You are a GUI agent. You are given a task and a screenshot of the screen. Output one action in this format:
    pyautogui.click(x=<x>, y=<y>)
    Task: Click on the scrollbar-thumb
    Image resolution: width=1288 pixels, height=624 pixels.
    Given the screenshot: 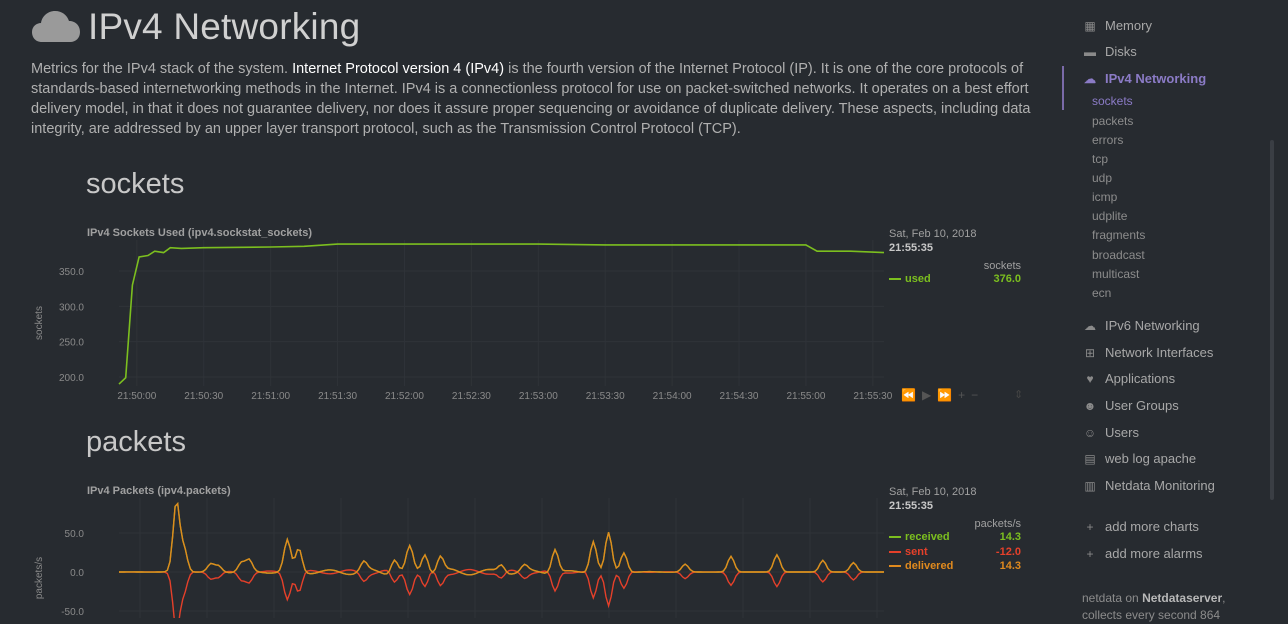 What is the action you would take?
    pyautogui.click(x=1272, y=320)
    